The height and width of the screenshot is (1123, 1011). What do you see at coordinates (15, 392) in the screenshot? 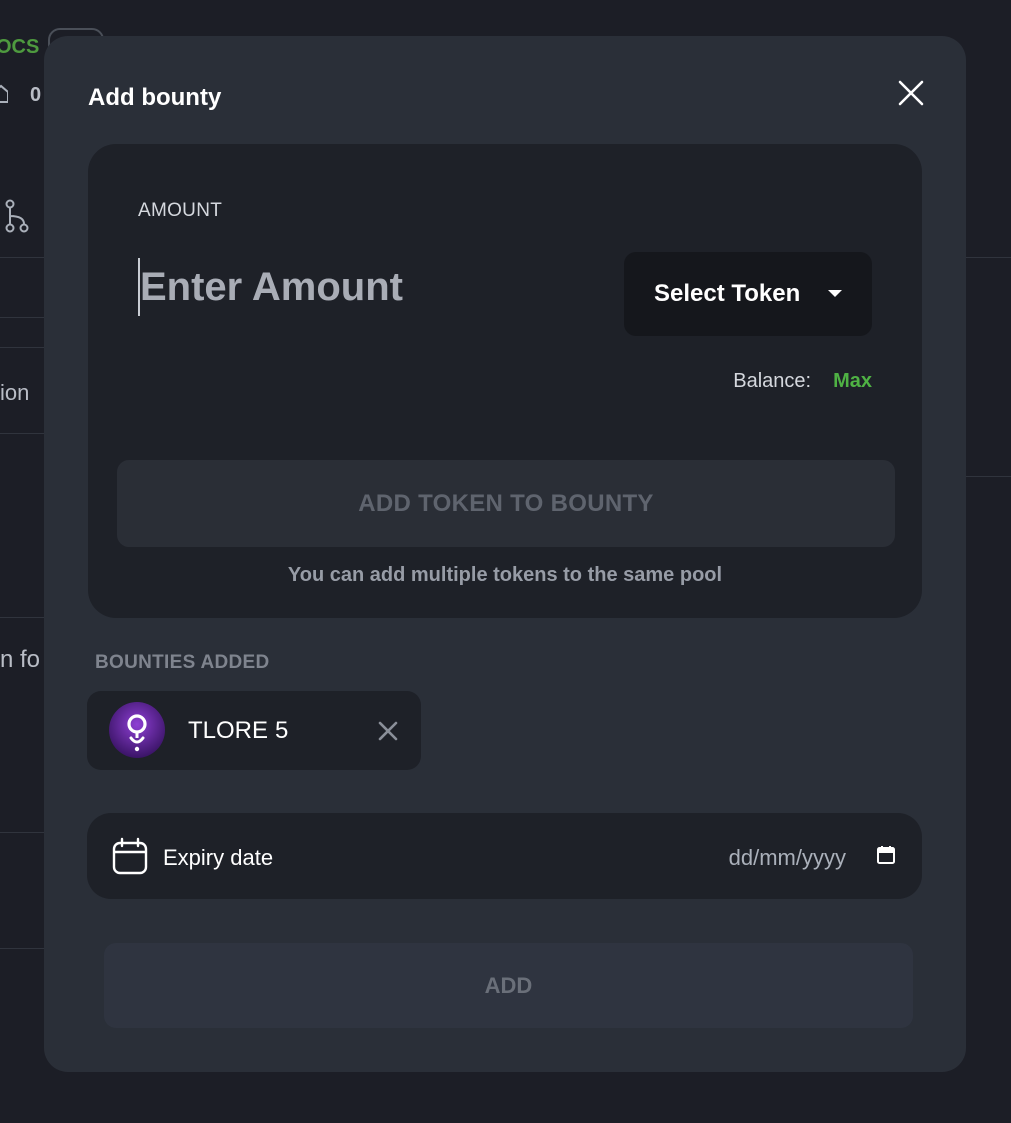
I see `background-text: ion` at bounding box center [15, 392].